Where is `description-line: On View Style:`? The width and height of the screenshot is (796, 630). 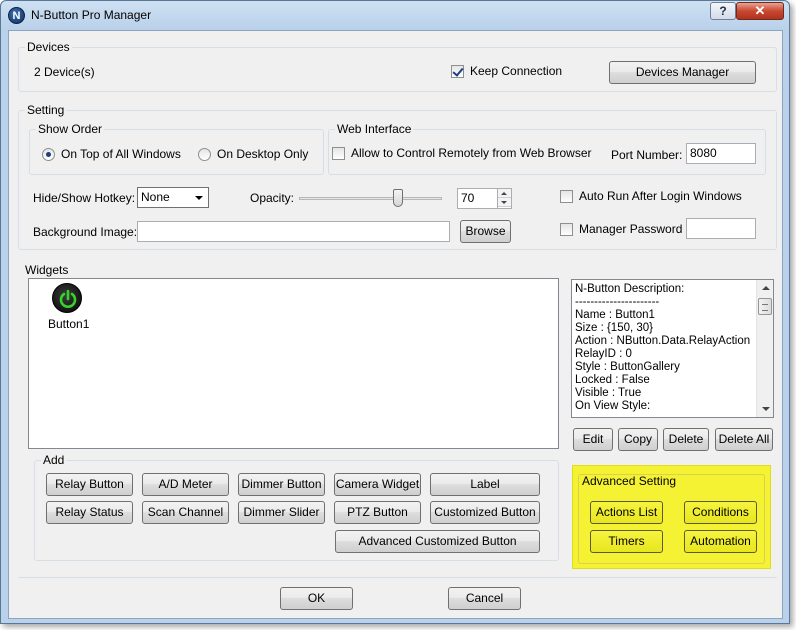
description-line: On View Style: is located at coordinates (613, 406).